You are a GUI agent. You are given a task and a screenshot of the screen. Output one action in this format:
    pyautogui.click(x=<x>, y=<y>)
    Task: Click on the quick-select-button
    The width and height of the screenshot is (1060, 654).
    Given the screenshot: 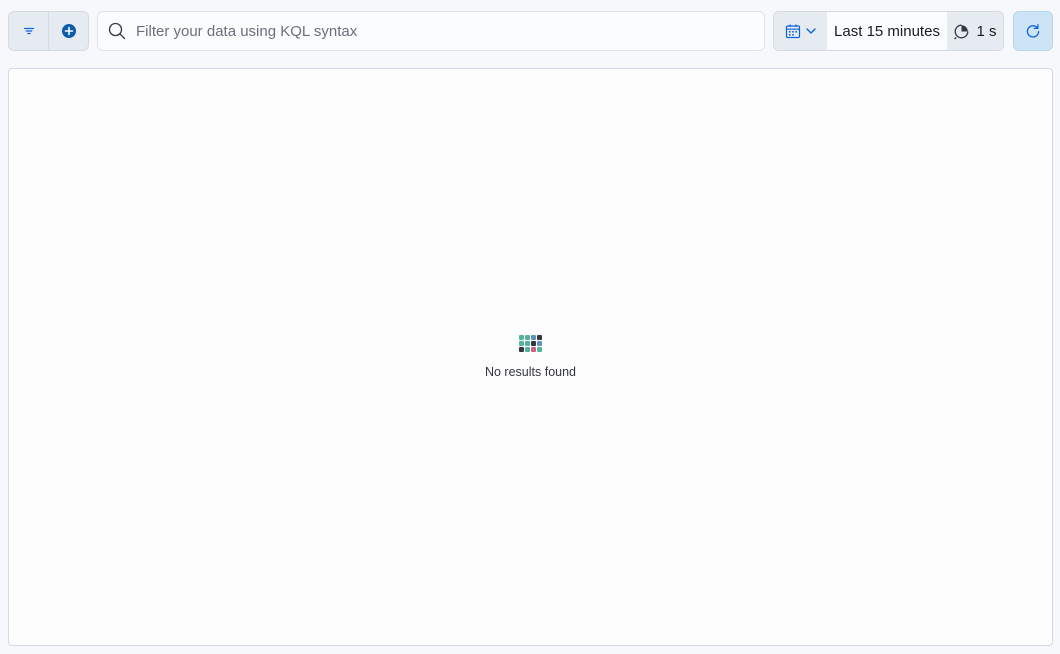 What is the action you would take?
    pyautogui.click(x=800, y=31)
    